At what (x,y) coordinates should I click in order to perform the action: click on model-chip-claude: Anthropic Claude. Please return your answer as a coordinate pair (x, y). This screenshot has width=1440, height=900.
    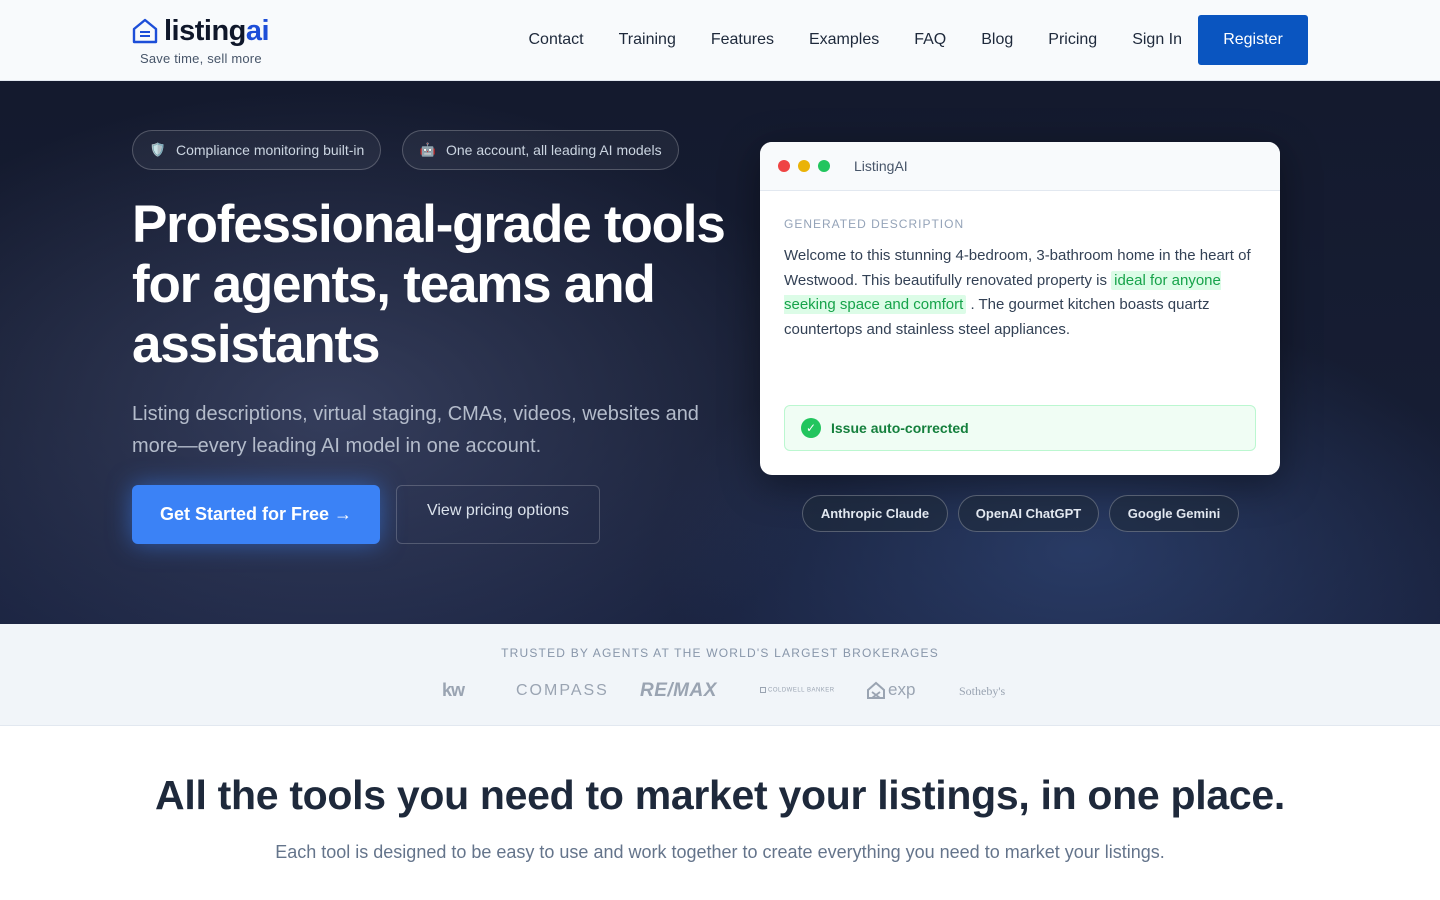
    Looking at the image, I should click on (875, 513).